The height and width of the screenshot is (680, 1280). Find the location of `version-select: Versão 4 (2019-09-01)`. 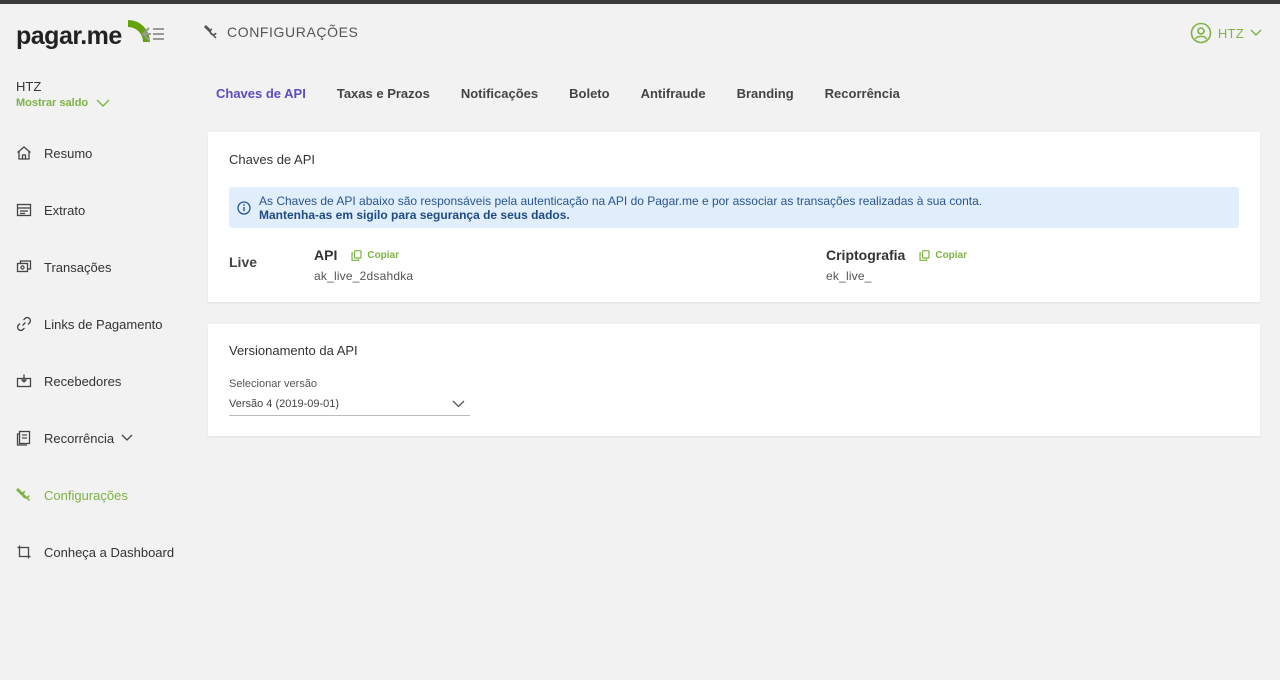

version-select: Versão 4 (2019-09-01) is located at coordinates (349, 404).